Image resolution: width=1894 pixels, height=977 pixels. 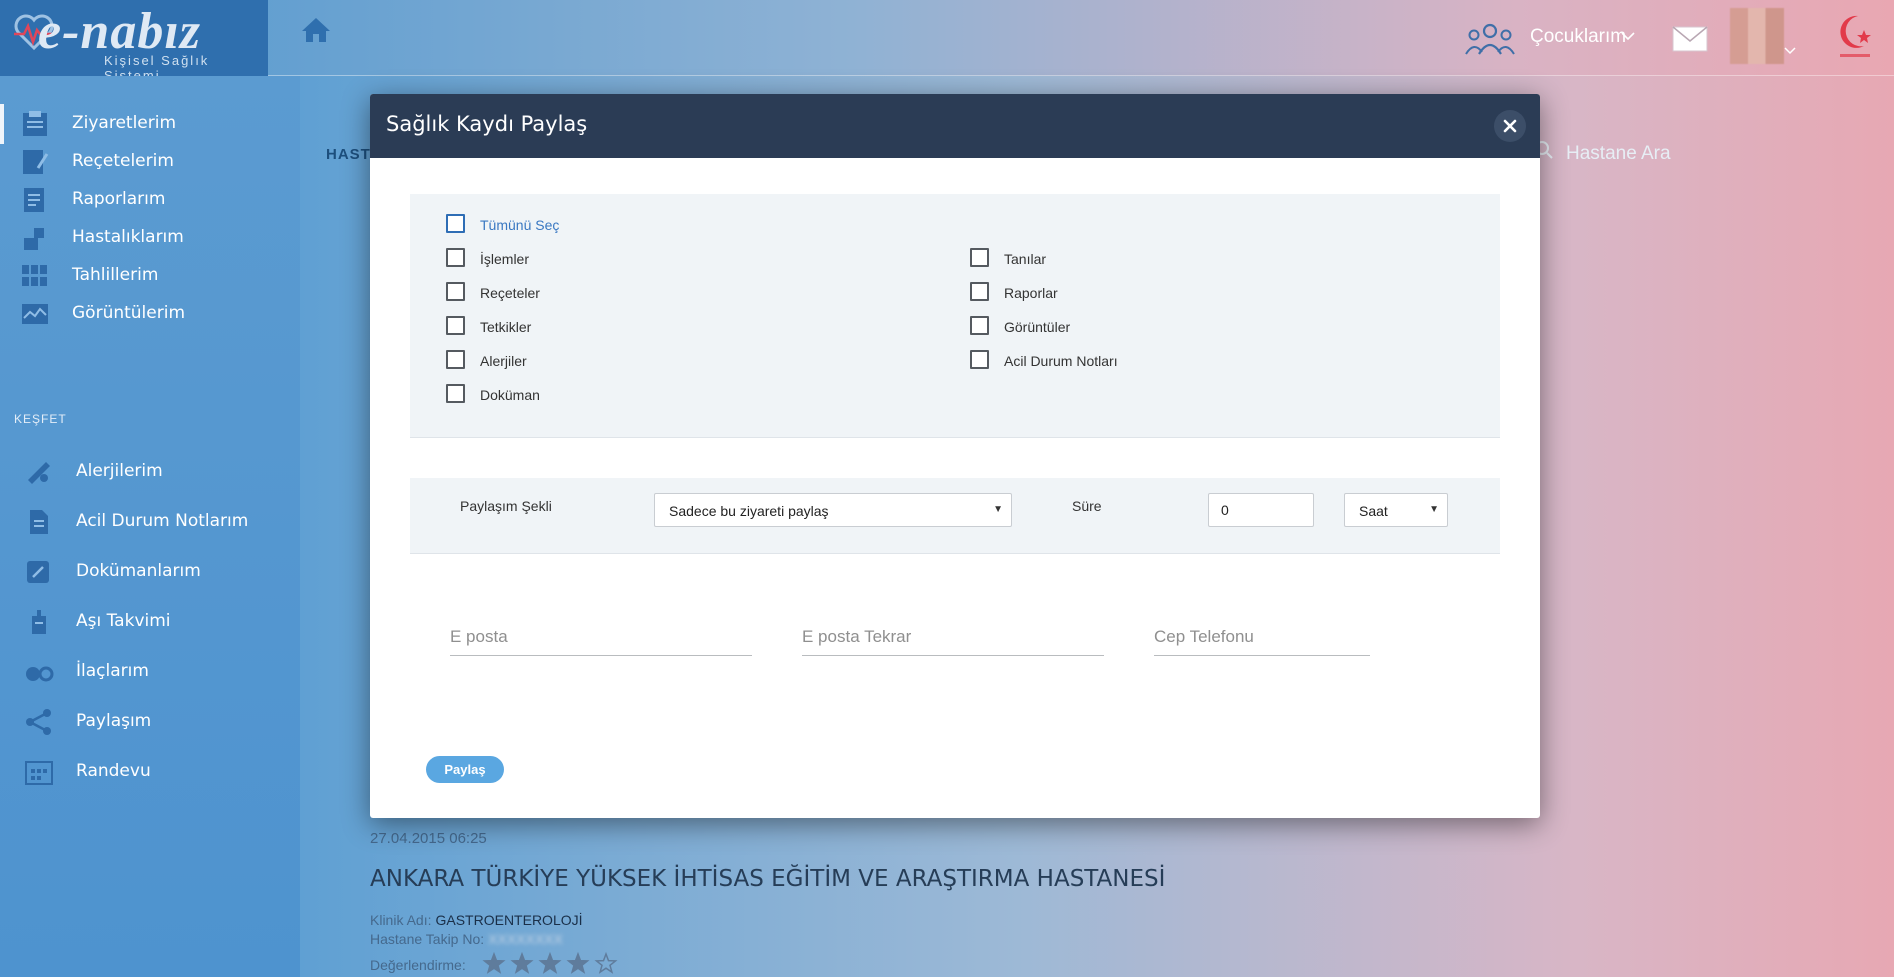 I want to click on modal-title: Sağlık Kaydı Paylaş, so click(x=487, y=124).